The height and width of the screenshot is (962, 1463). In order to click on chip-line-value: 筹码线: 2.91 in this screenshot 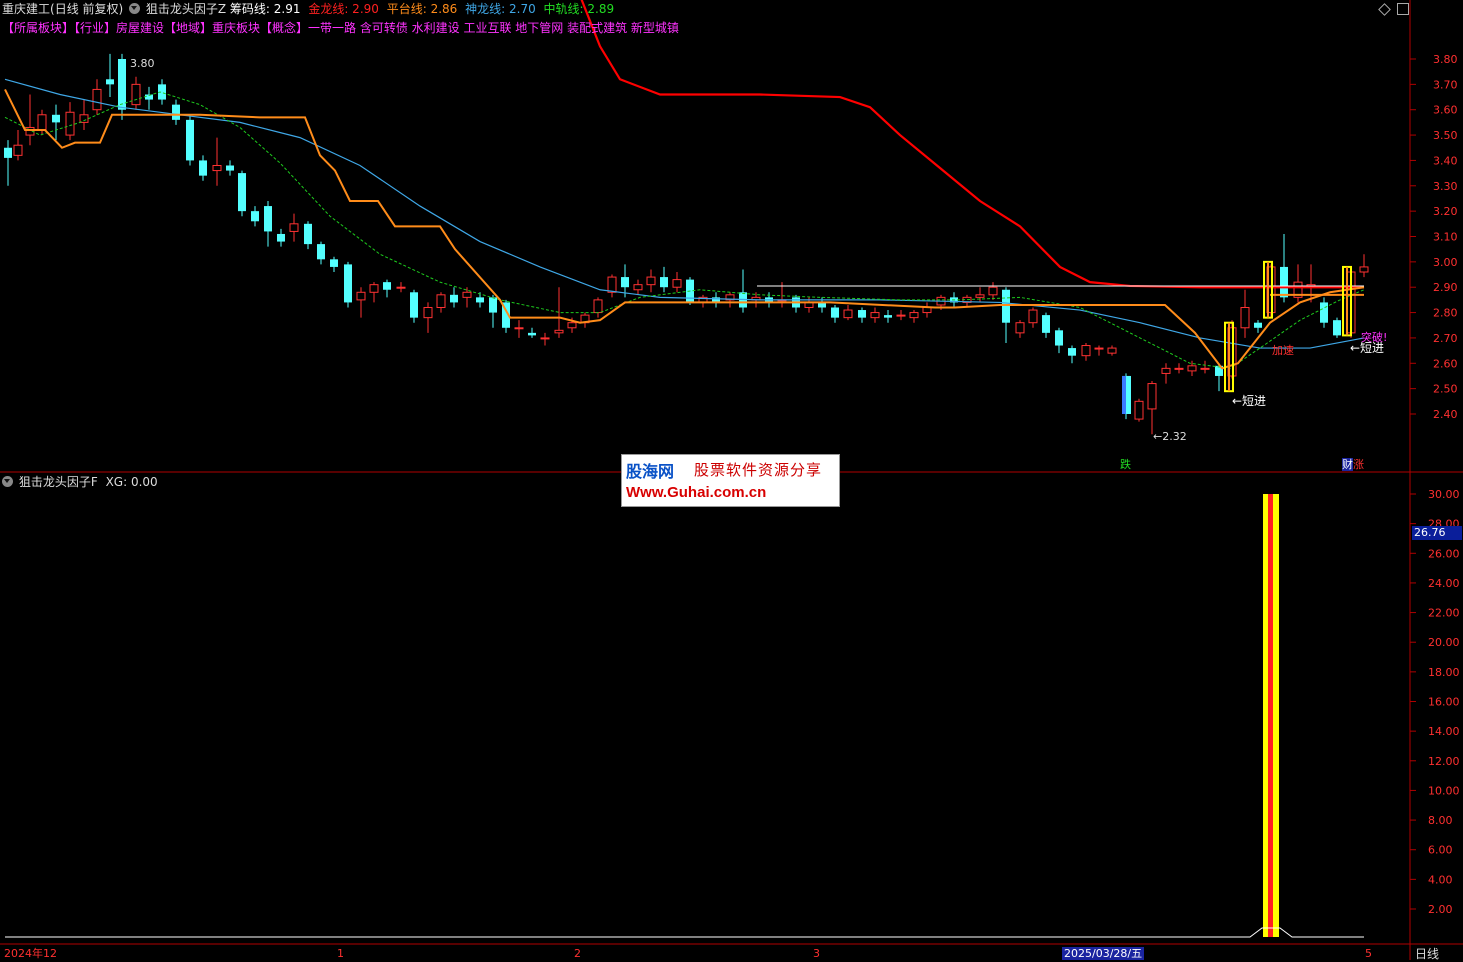, I will do `click(265, 9)`.